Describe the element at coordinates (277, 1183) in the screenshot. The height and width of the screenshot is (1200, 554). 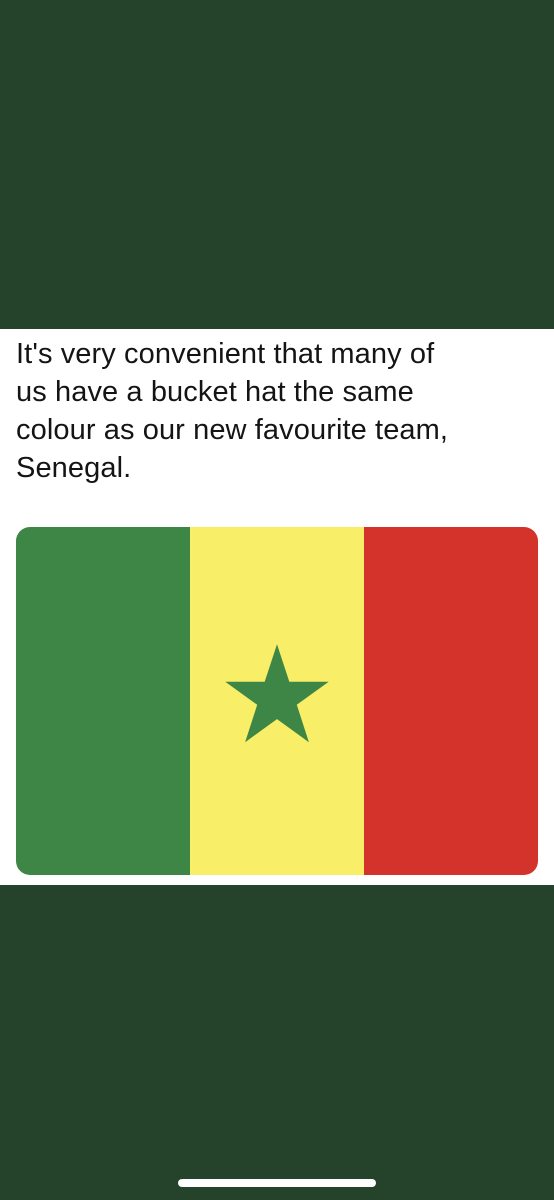
I see `home-indicator` at that location.